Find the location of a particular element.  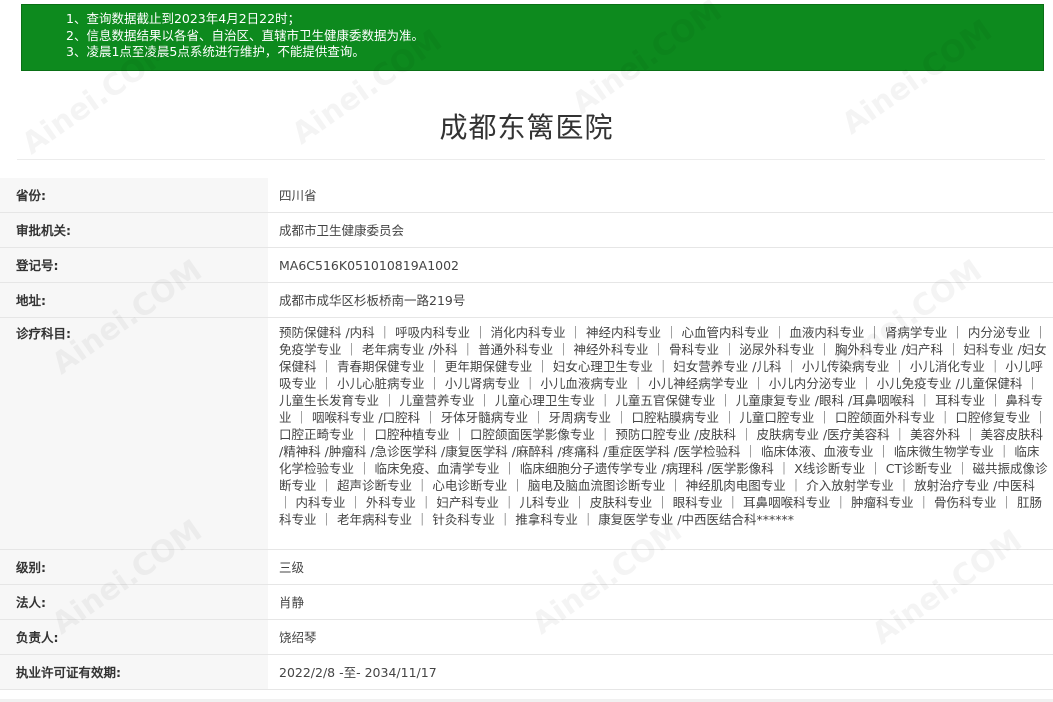

row-authority: 审批机关: 成都市卫生健康委员会 is located at coordinates (526, 230).